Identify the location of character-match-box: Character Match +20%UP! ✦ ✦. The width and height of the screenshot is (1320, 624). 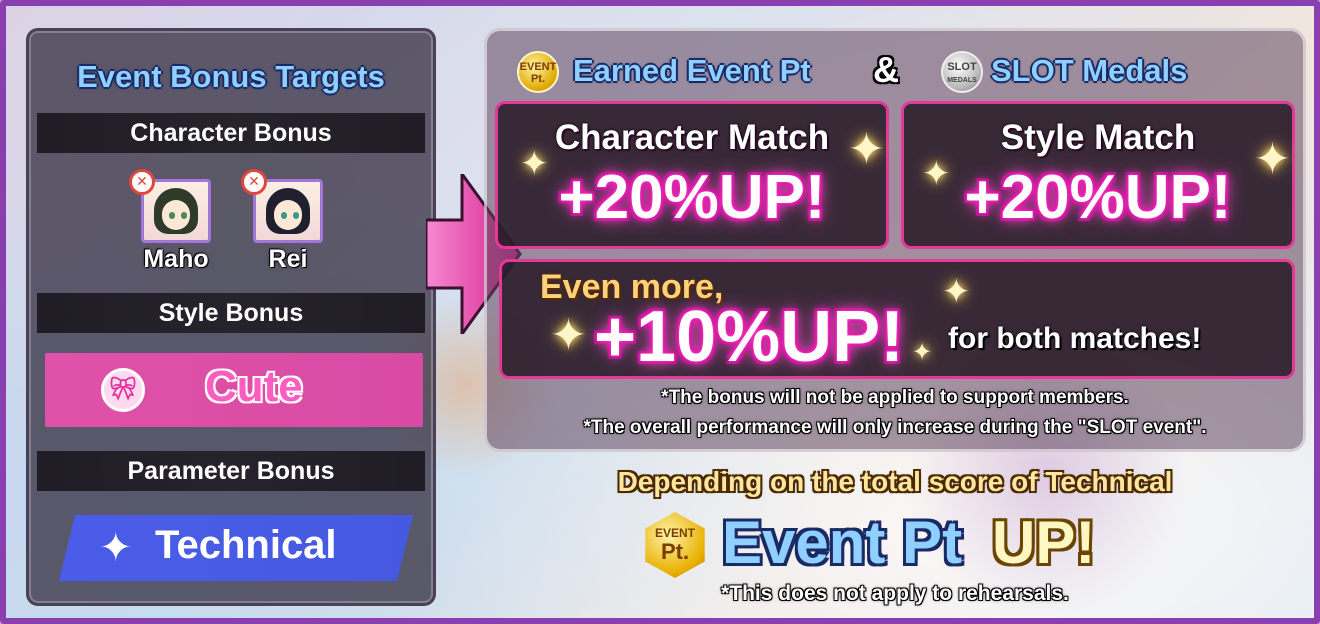
(692, 175).